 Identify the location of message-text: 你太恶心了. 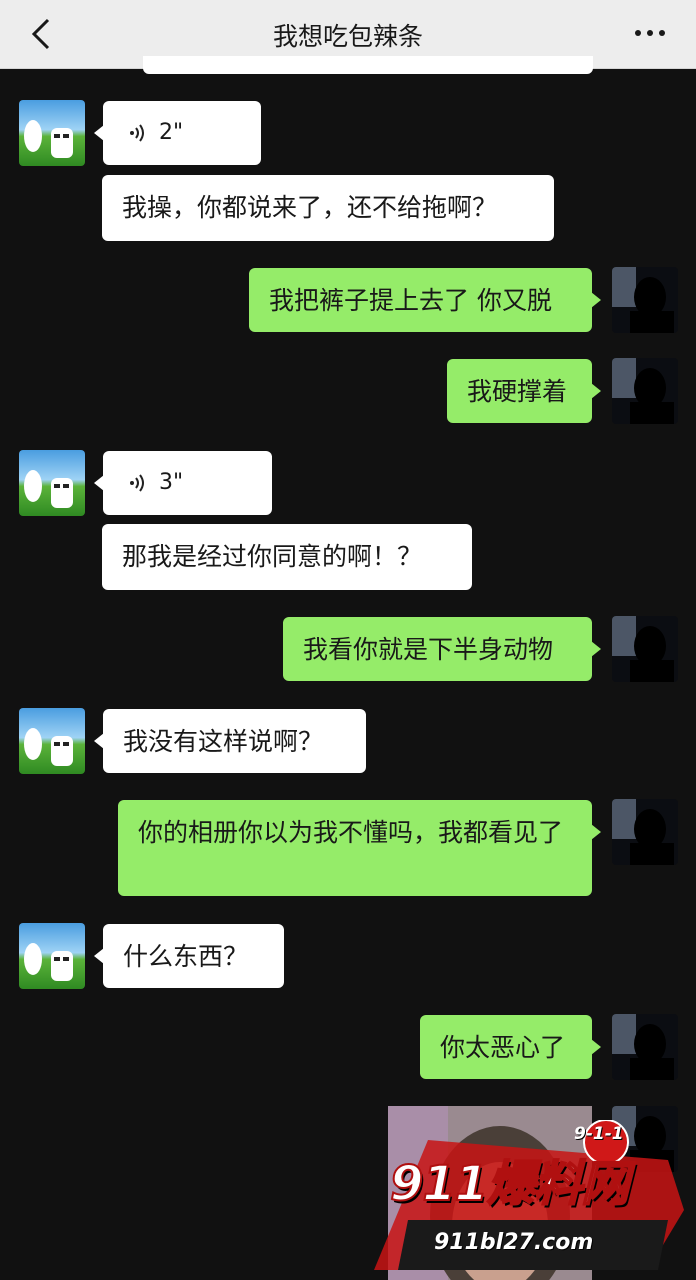
(503, 1047).